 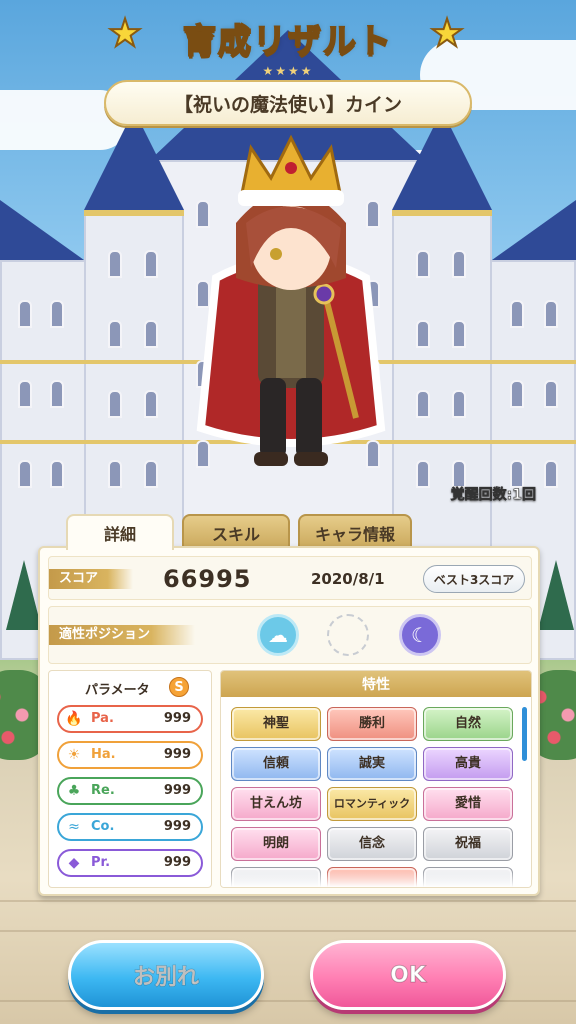 I want to click on tab-details: 詳細, so click(x=120, y=532).